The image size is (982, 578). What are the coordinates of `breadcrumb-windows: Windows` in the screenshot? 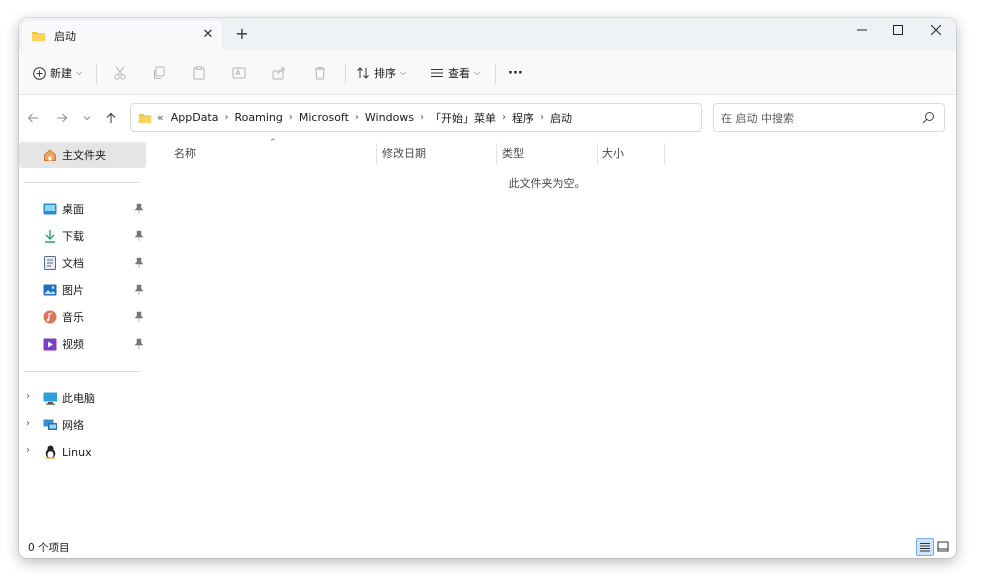 It's located at (389, 117).